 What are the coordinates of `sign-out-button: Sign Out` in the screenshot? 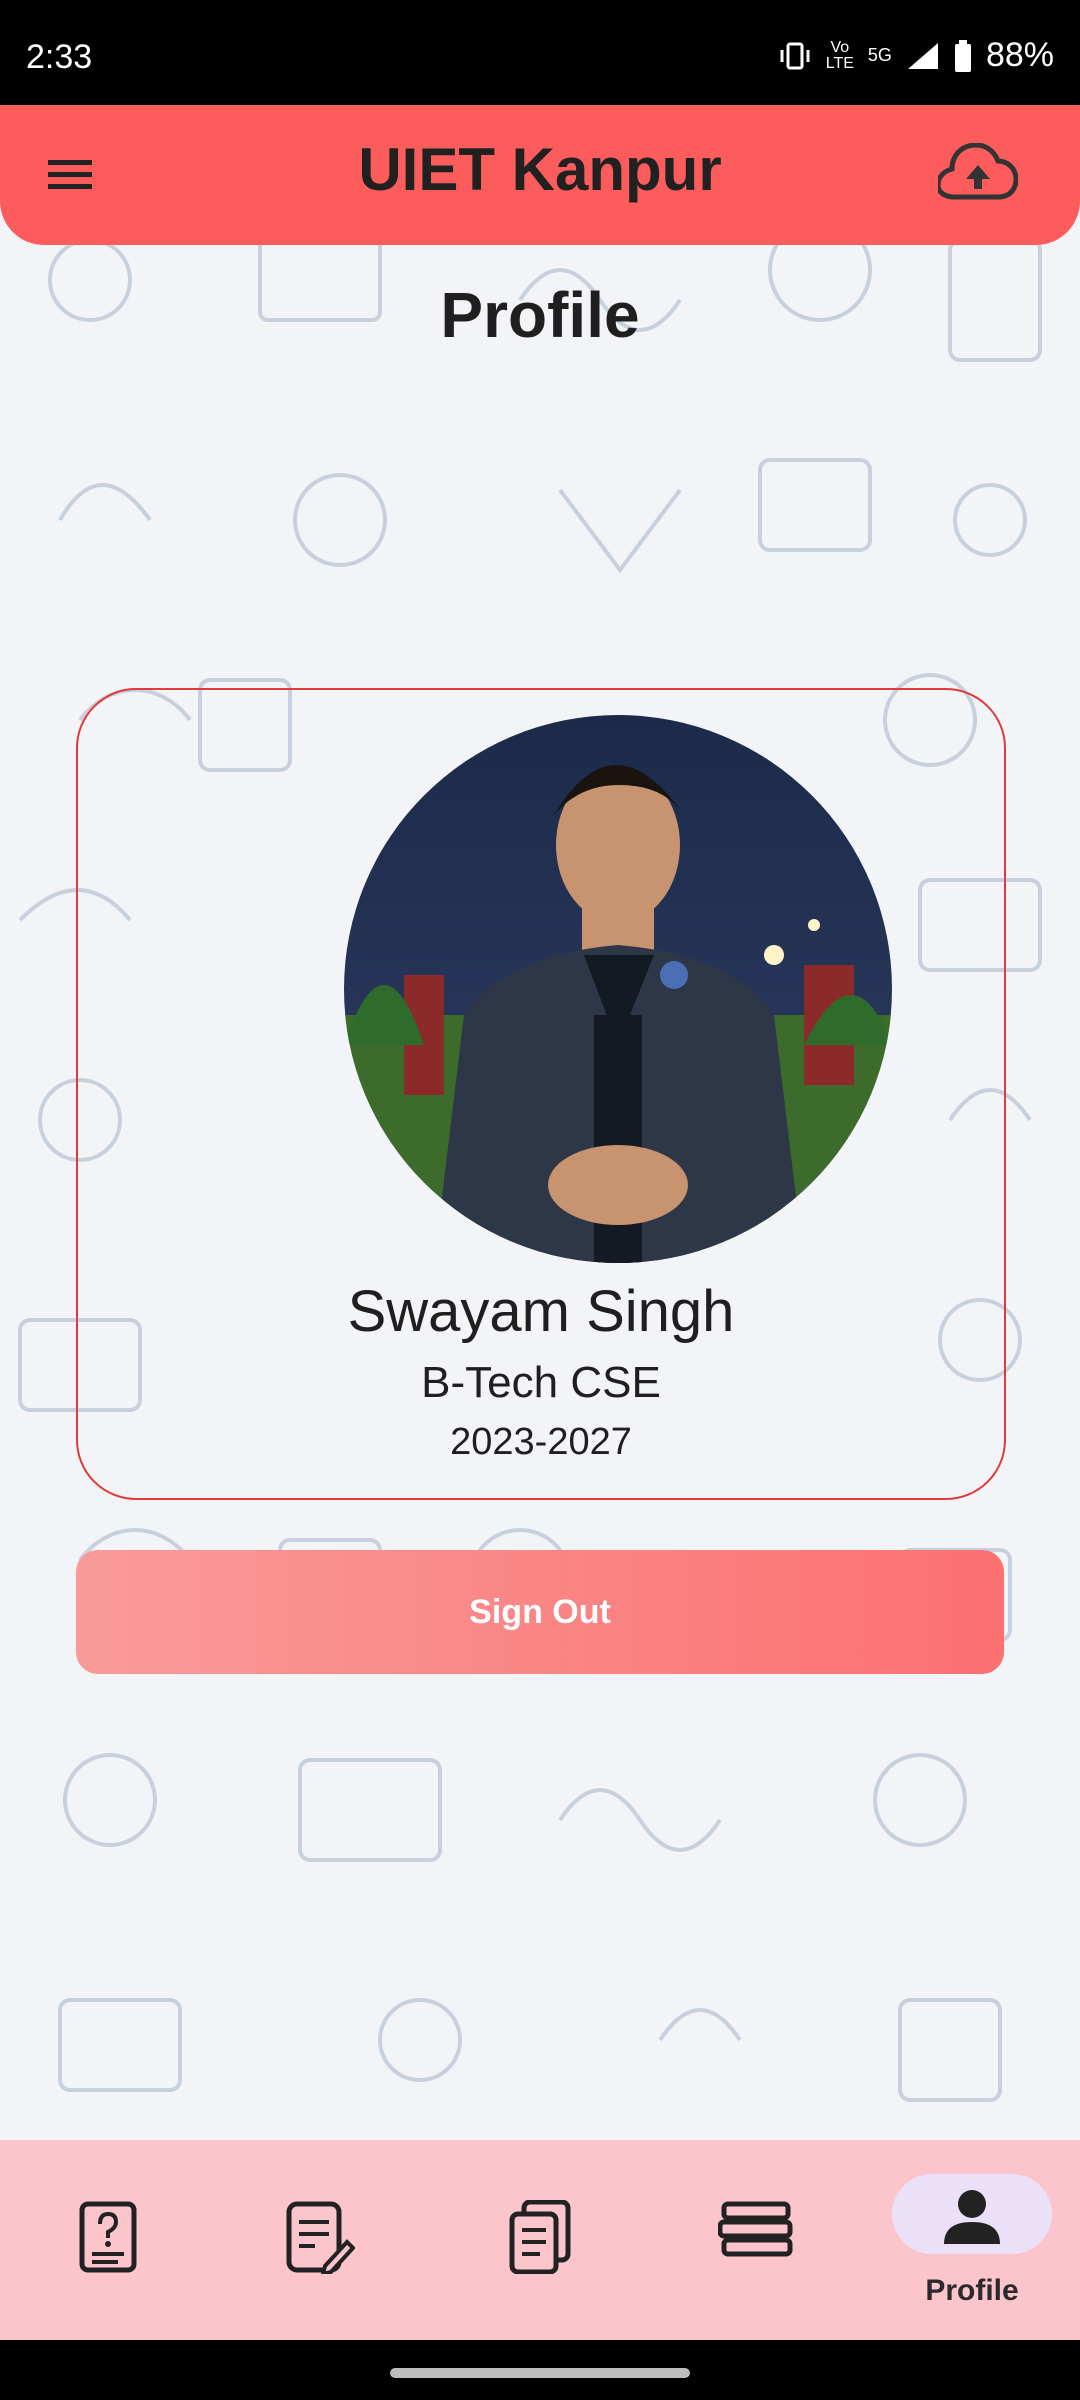 It's located at (540, 1612).